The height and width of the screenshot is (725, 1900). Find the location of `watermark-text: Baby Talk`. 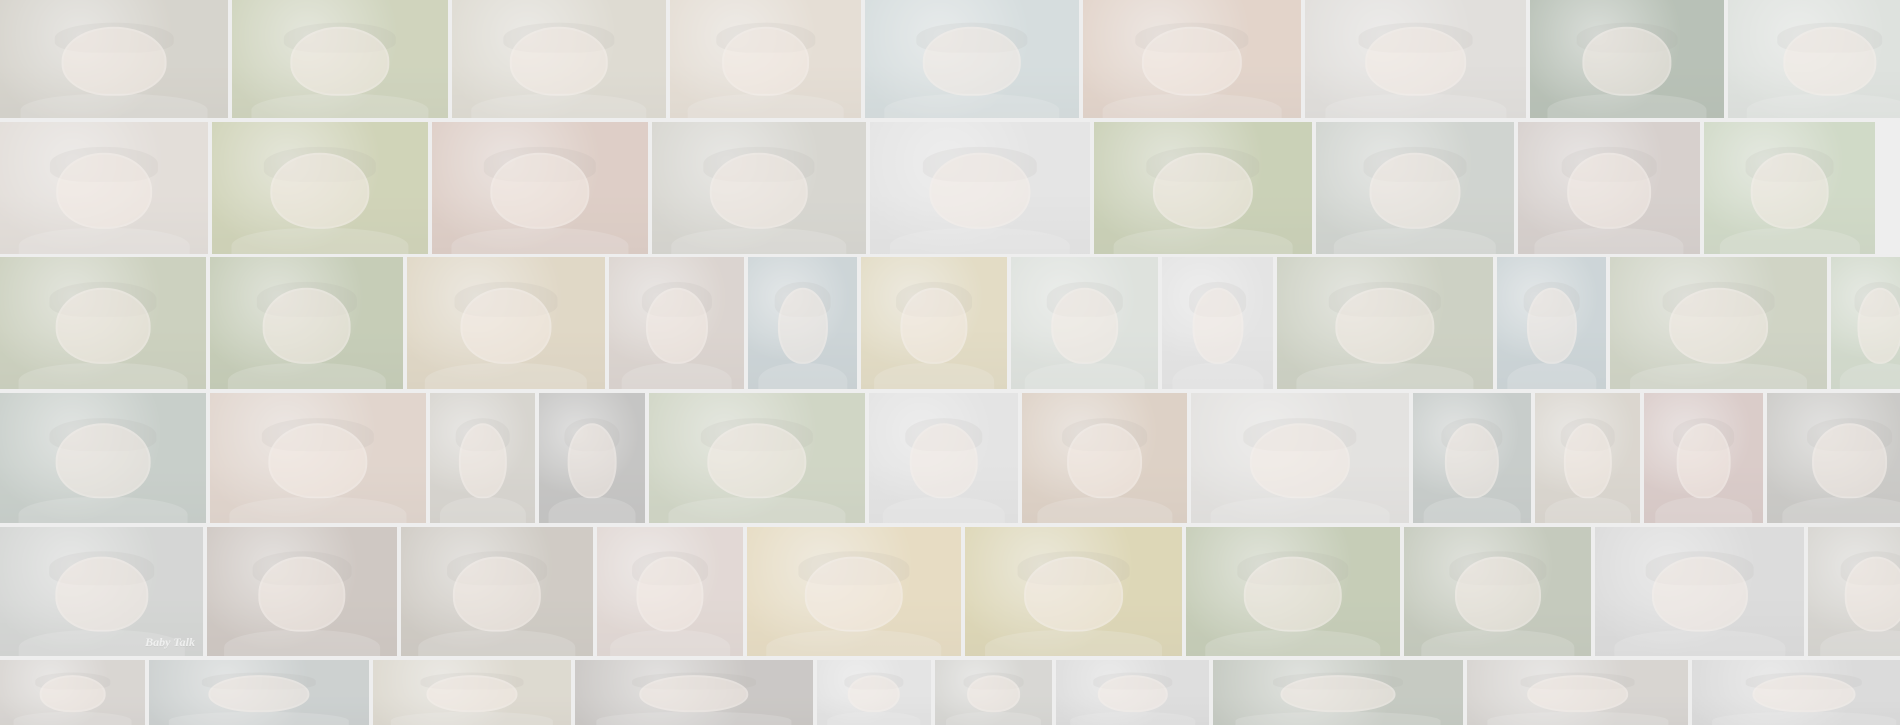

watermark-text: Baby Talk is located at coordinates (170, 642).